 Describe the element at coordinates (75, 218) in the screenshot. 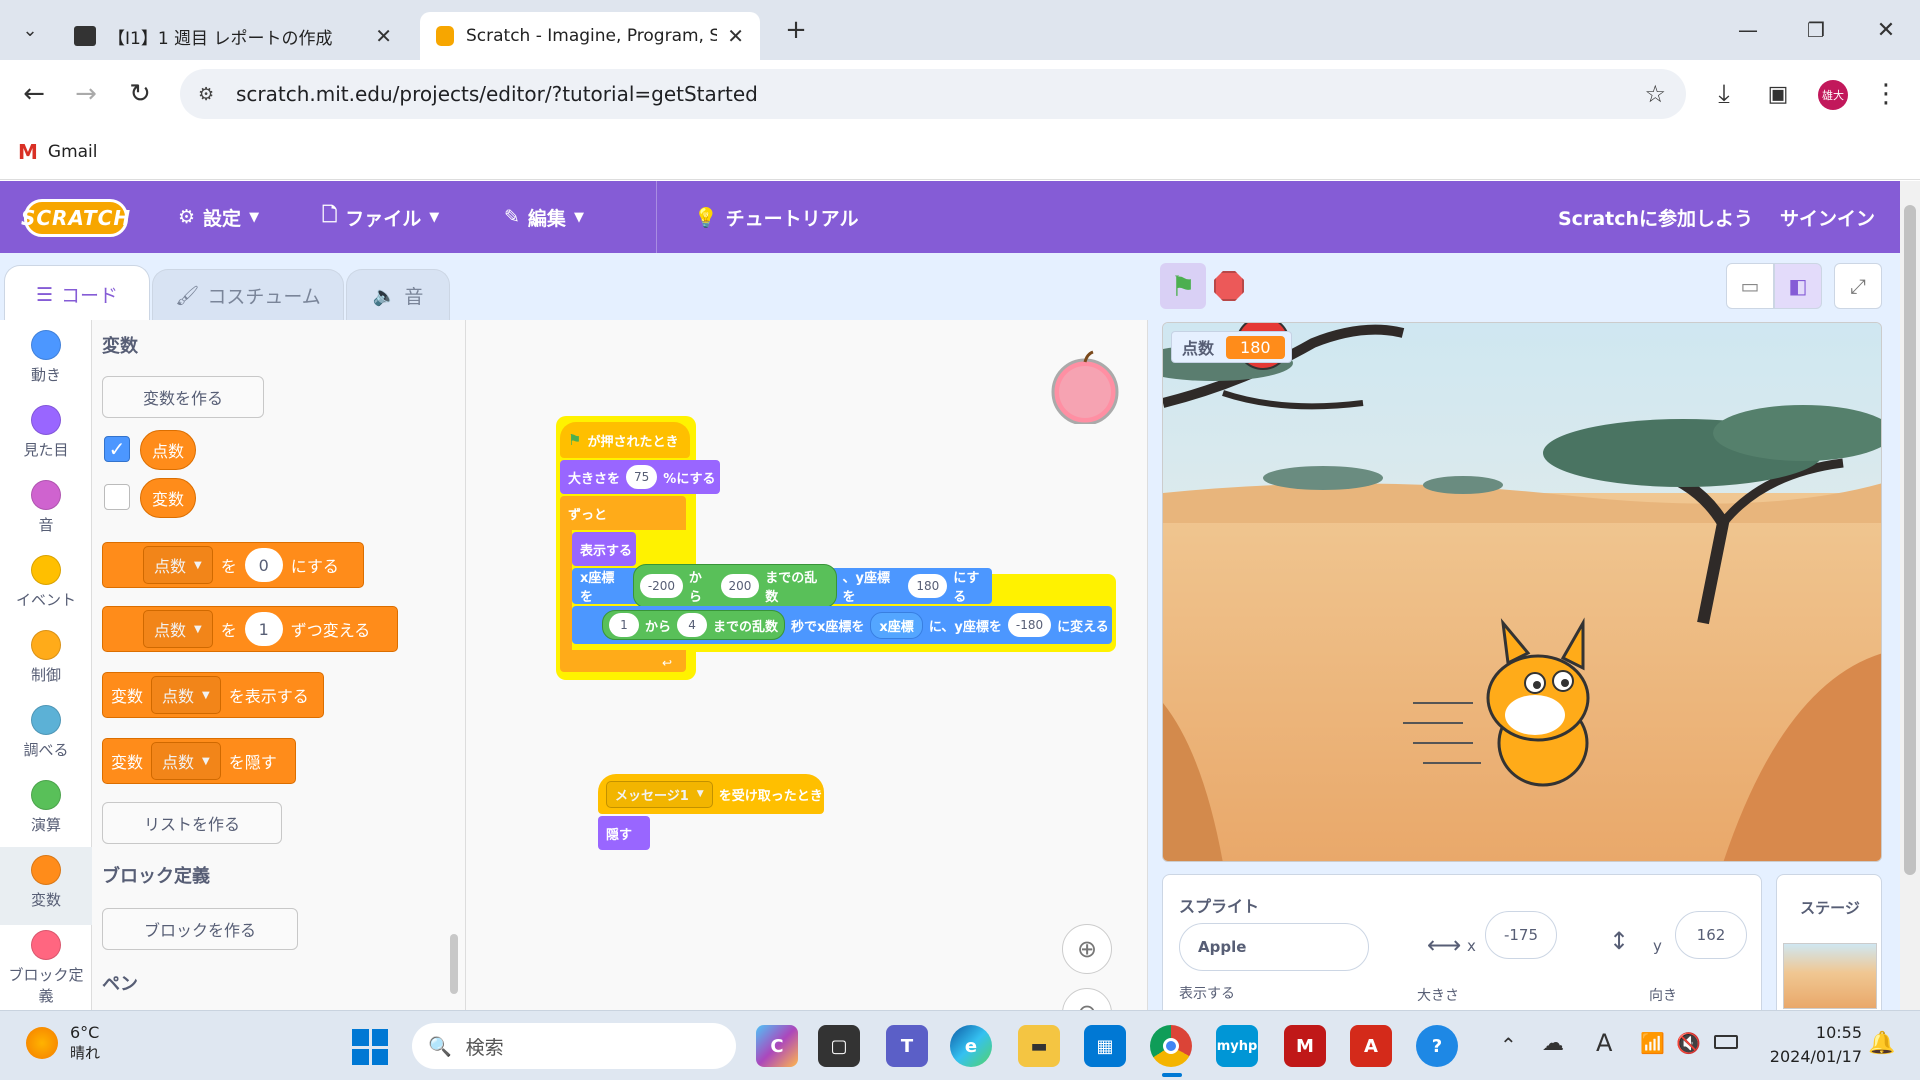

I see `scratch-logo: SCRATCH` at that location.